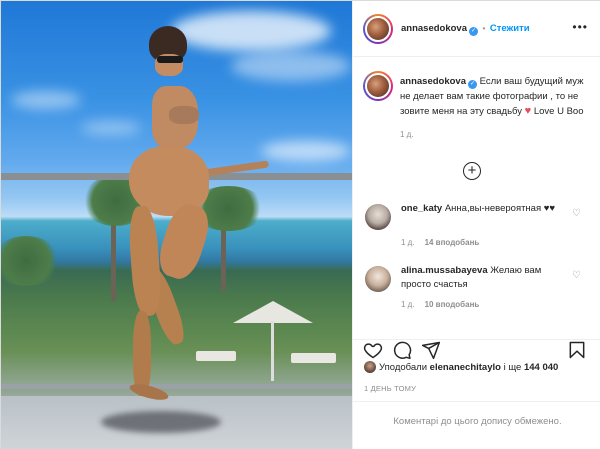  I want to click on red-heart-emoji-icon: ♥, so click(528, 111).